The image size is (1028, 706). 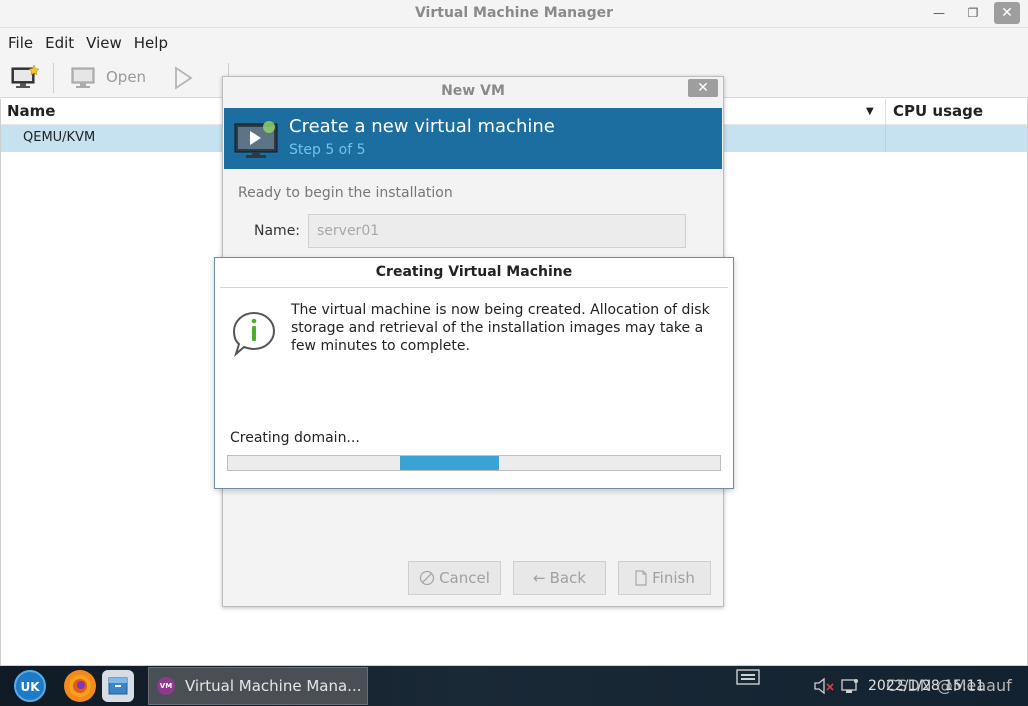 I want to click on ready-text: Ready to begin the installation, so click(x=345, y=193).